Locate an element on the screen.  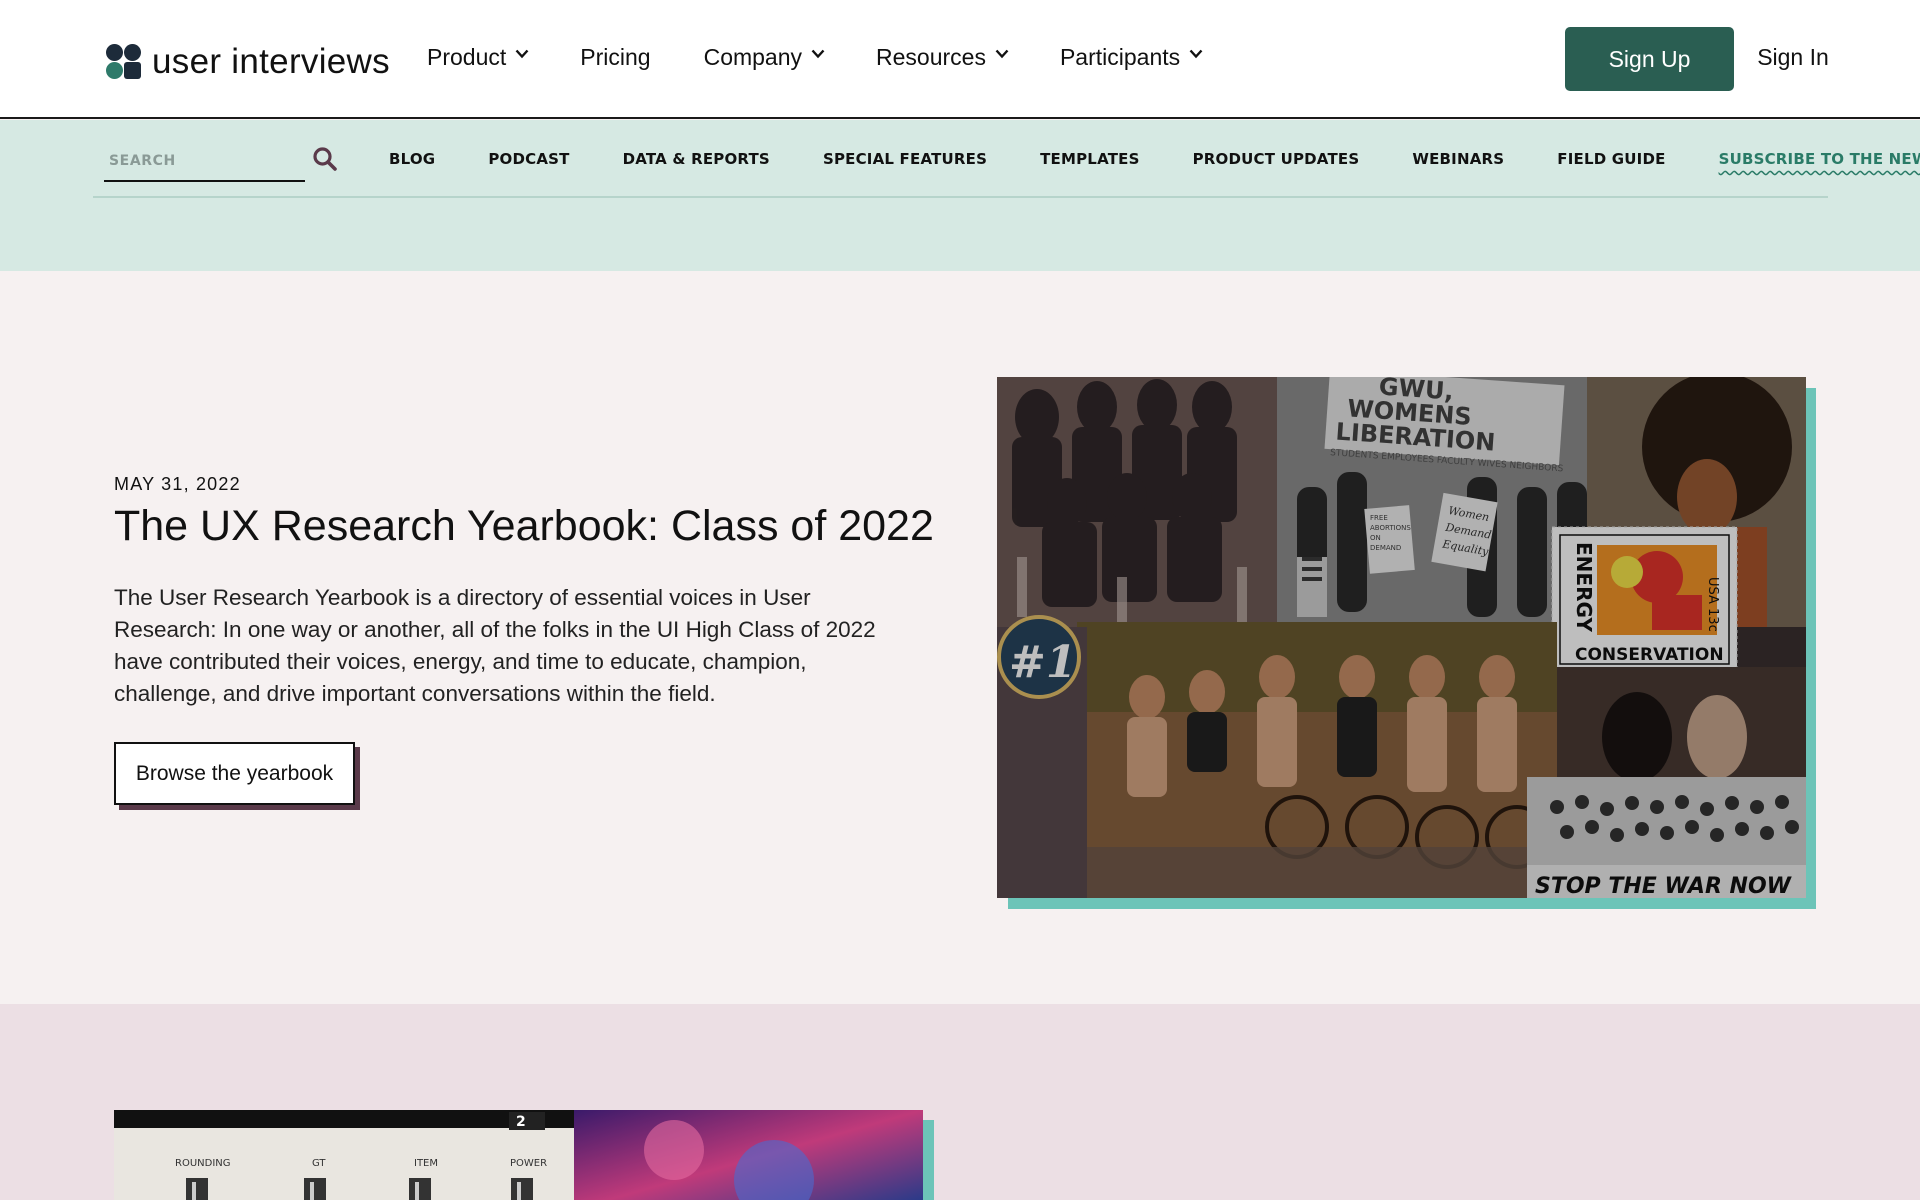
search-input is located at coordinates (199, 161).